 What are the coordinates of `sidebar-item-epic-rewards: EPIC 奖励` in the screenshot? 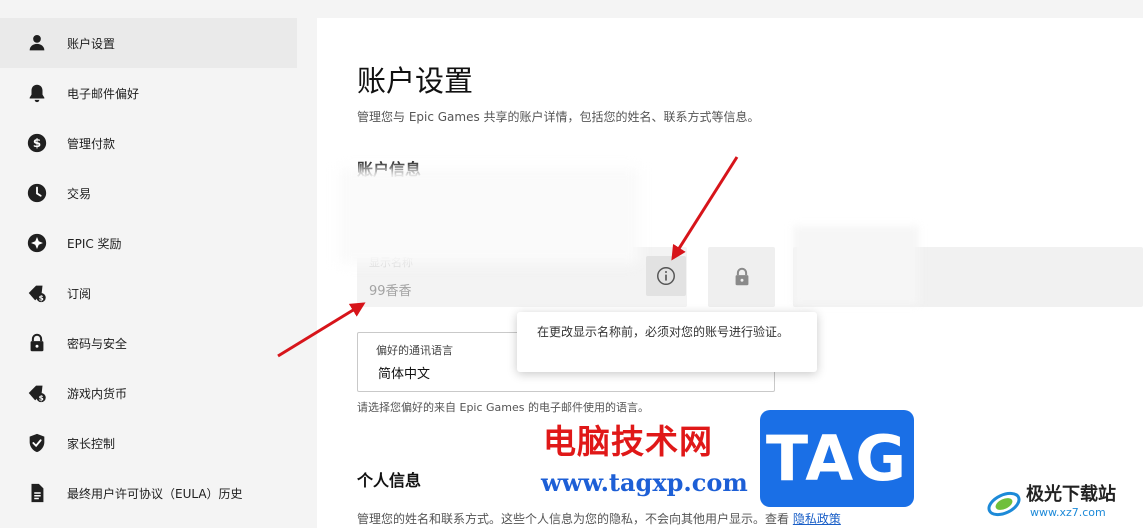 It's located at (148, 243).